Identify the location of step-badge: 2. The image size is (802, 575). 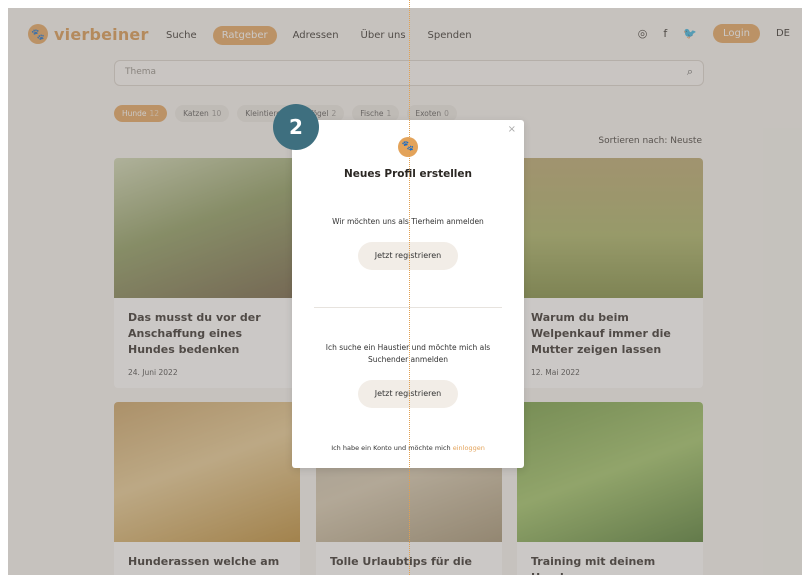
(296, 127).